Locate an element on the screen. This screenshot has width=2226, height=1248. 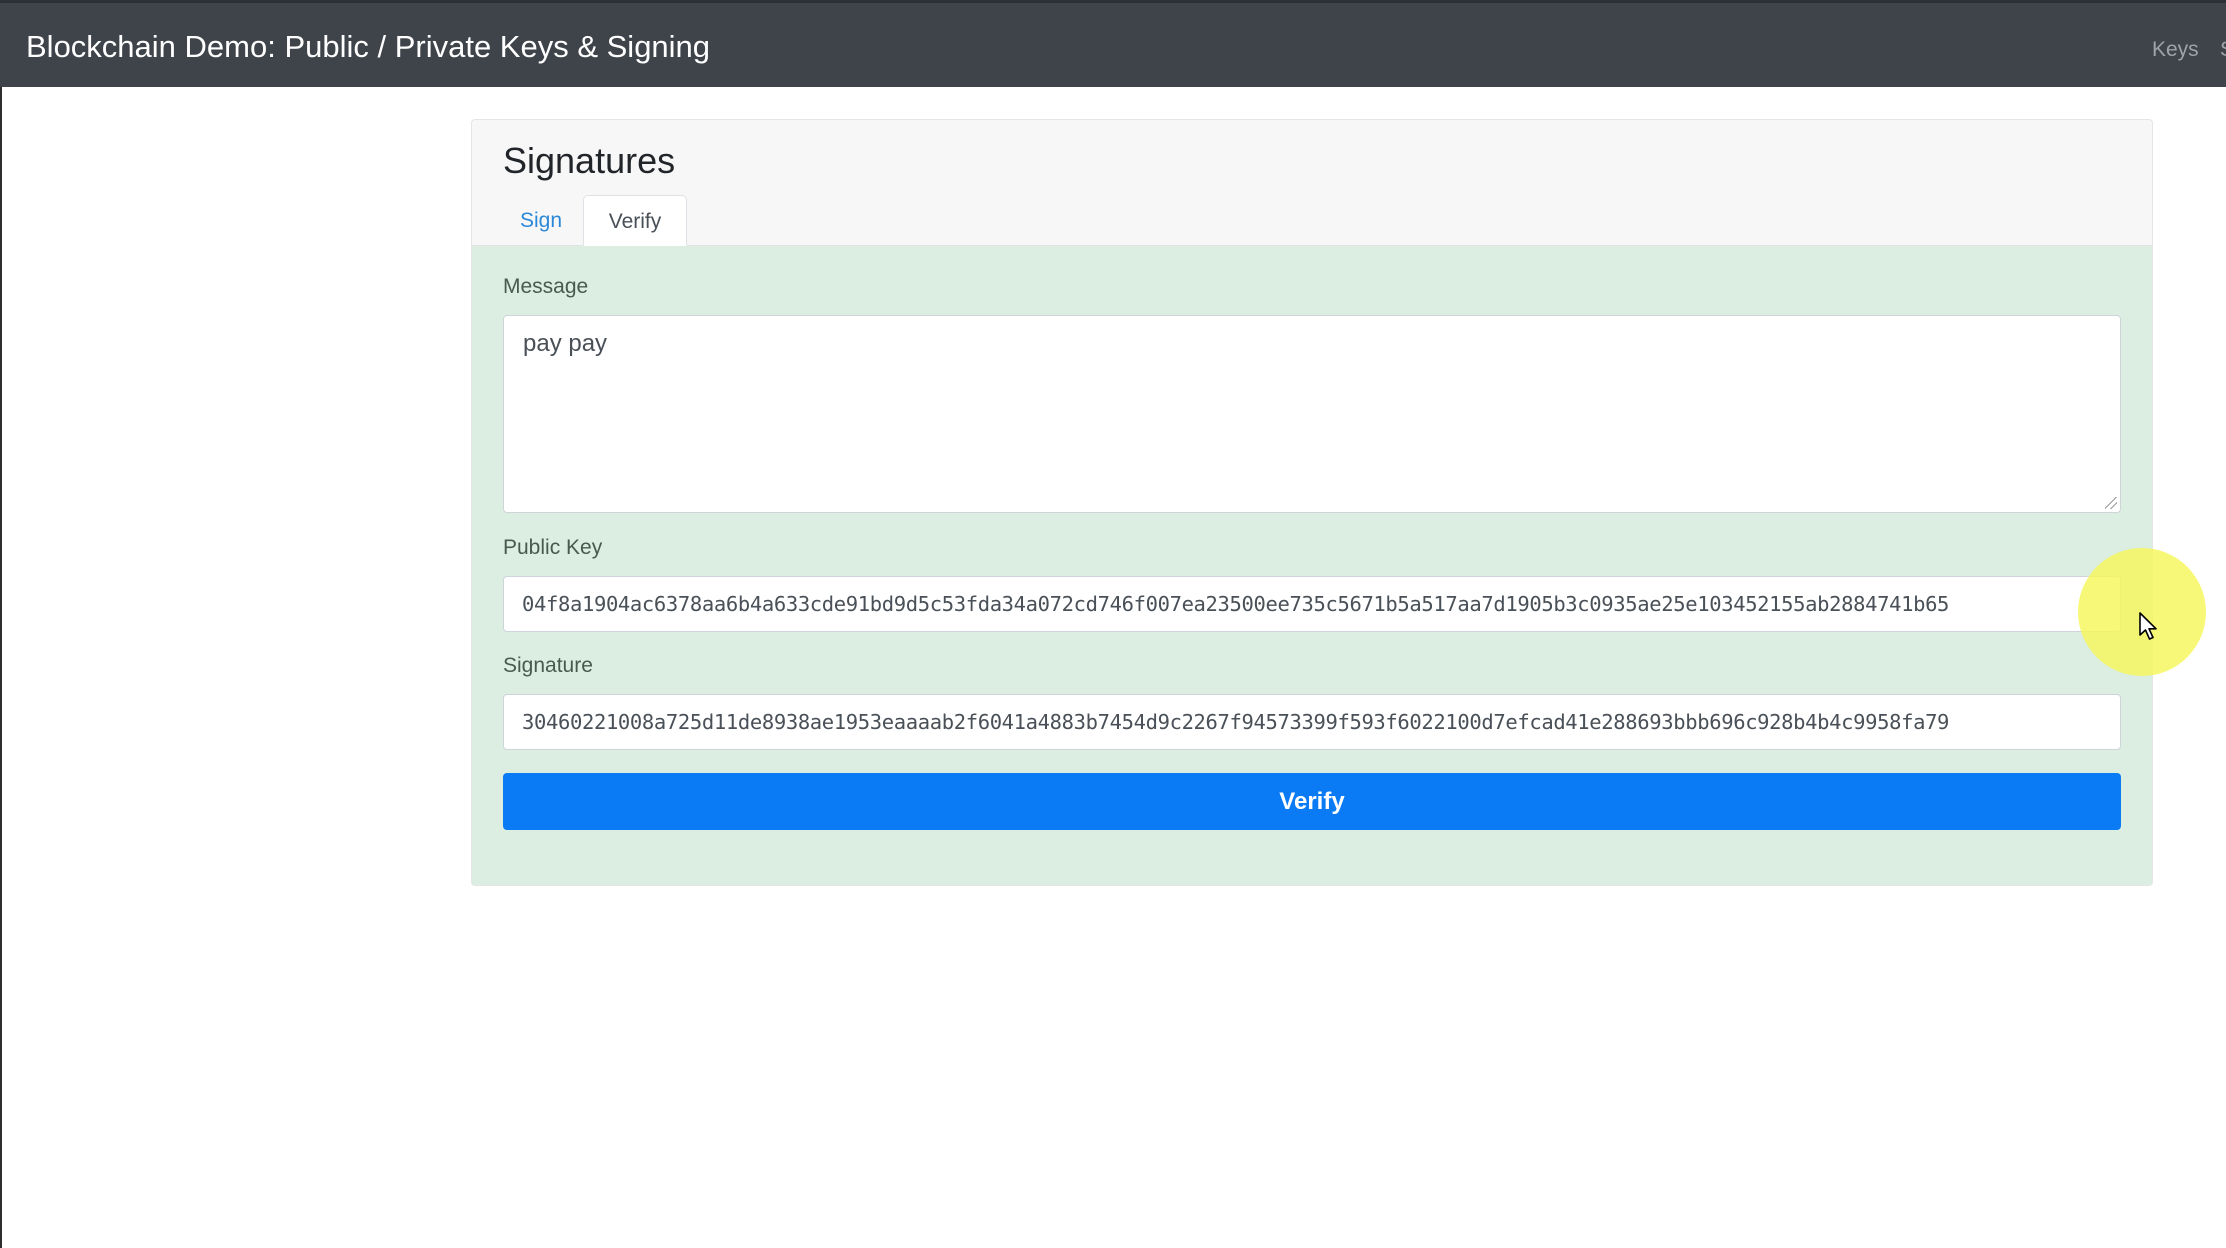
message-textarea: pay pay is located at coordinates (1312, 414).